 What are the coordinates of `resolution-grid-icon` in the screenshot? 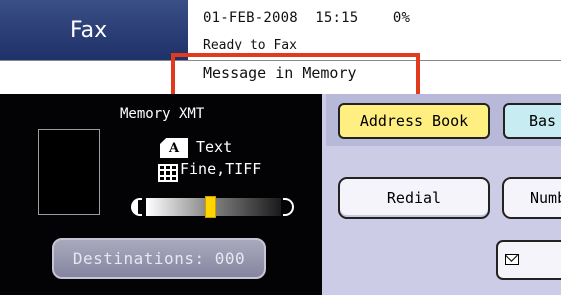 It's located at (168, 173).